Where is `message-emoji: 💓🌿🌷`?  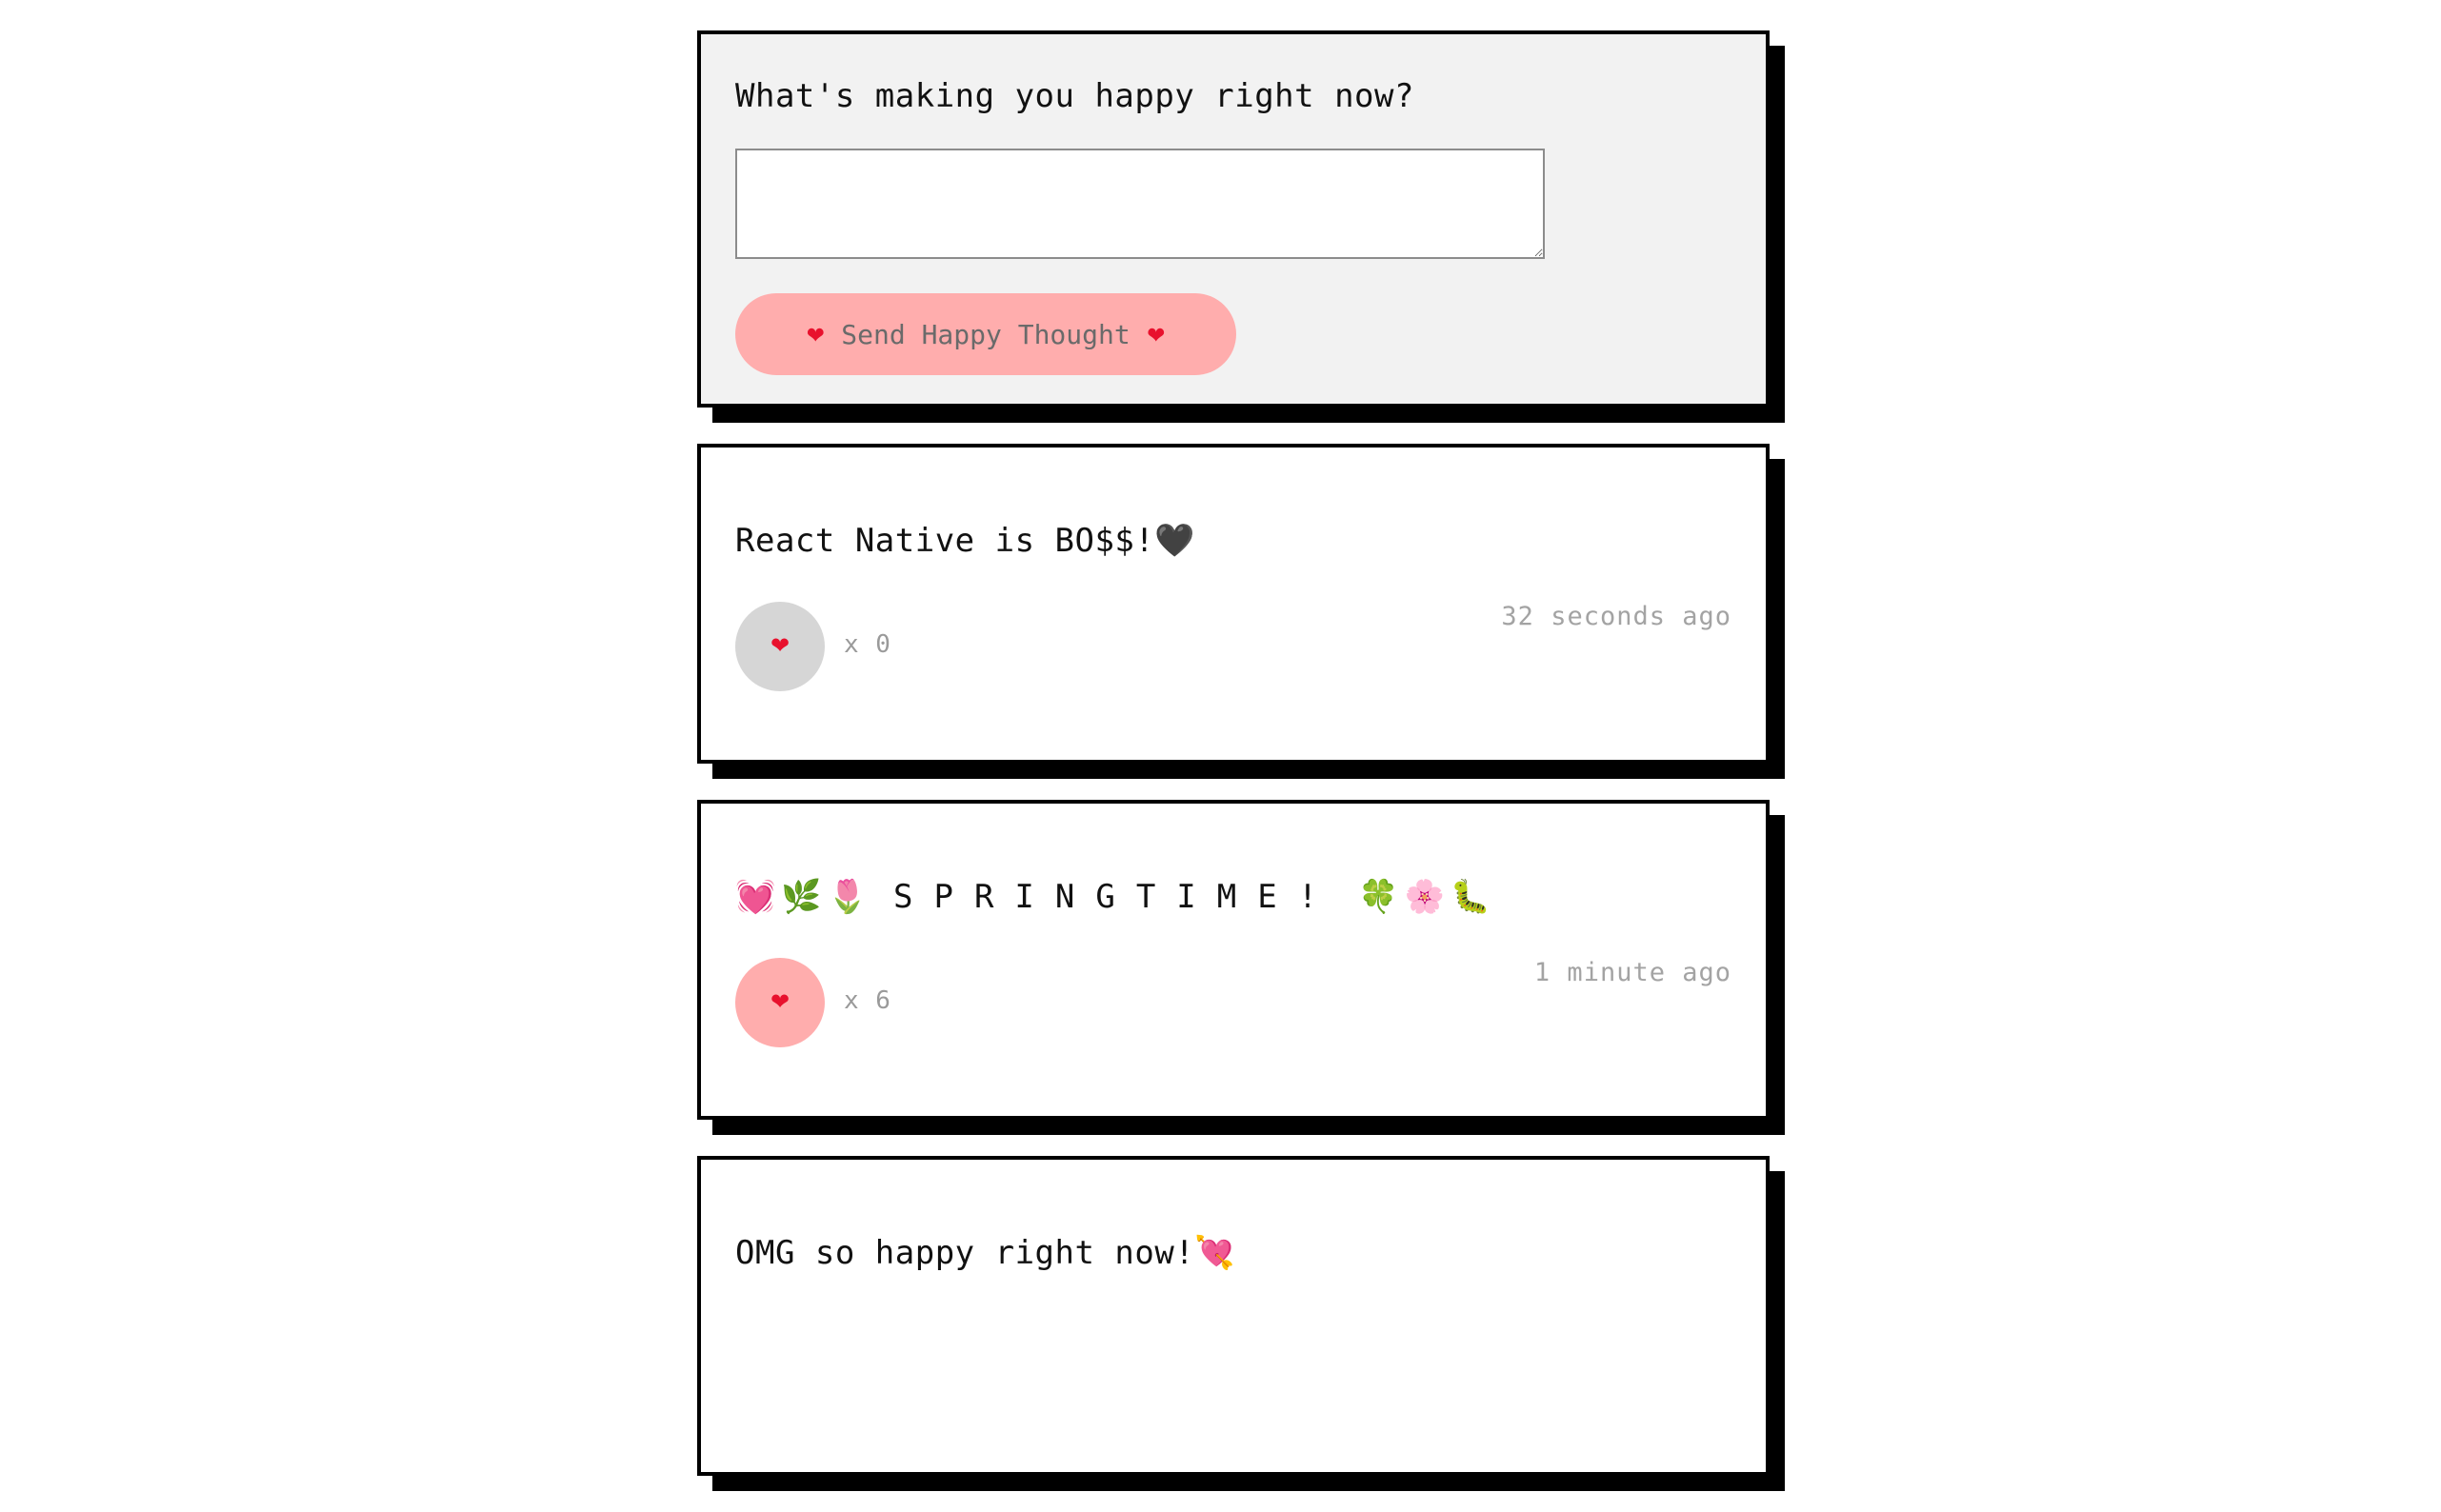
message-emoji: 💓🌿🌷 is located at coordinates (805, 897).